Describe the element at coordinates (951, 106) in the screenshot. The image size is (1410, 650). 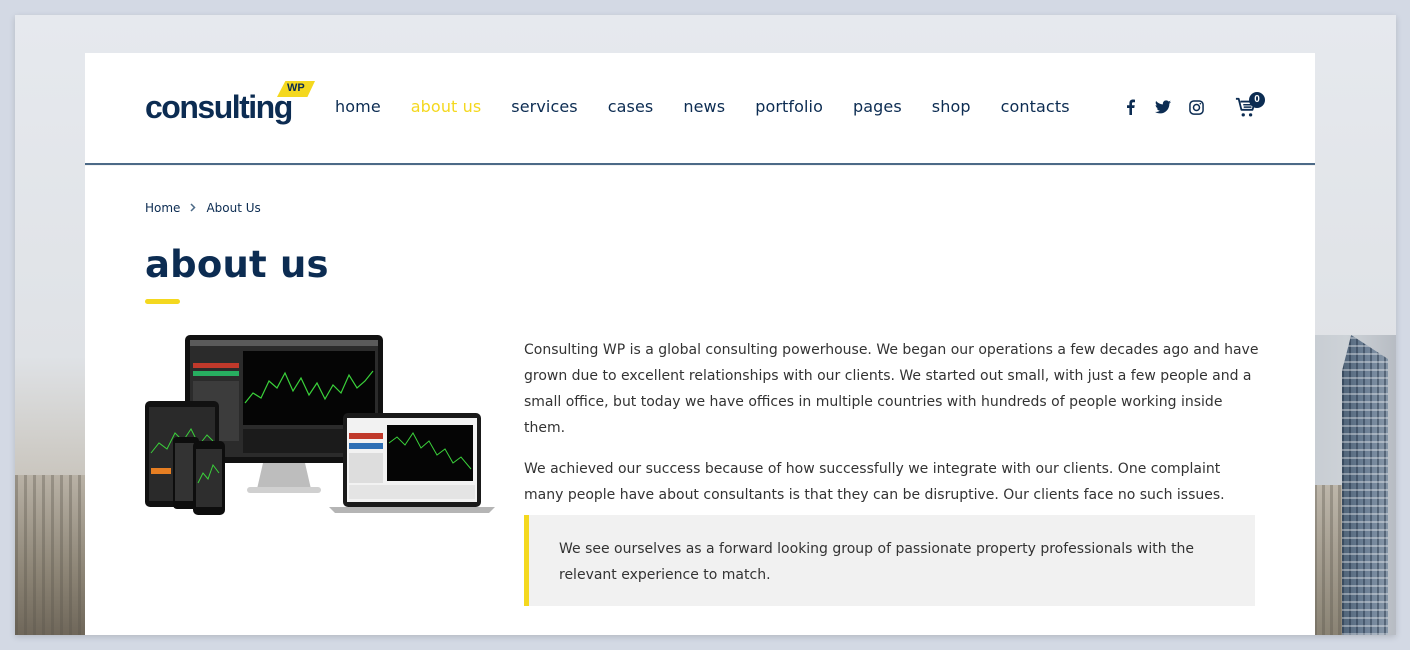
I see `nav-item-shop: shop` at that location.